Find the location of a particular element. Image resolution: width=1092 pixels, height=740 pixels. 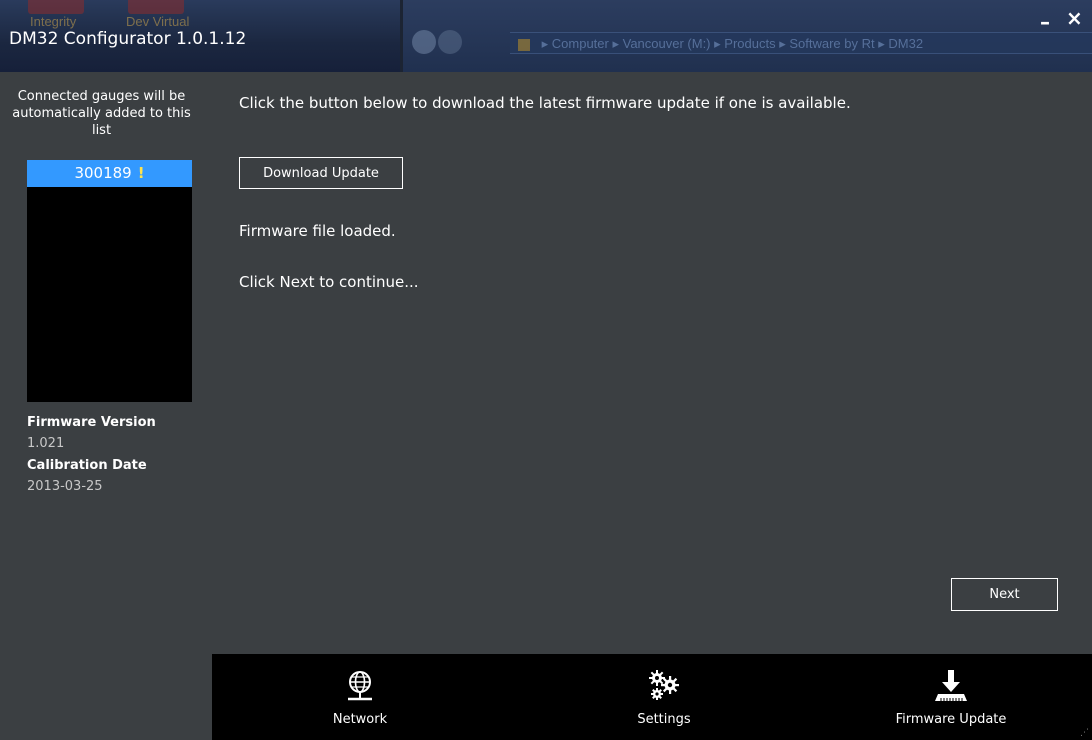

path-segment: Vancouver (M:) is located at coordinates (666, 43).